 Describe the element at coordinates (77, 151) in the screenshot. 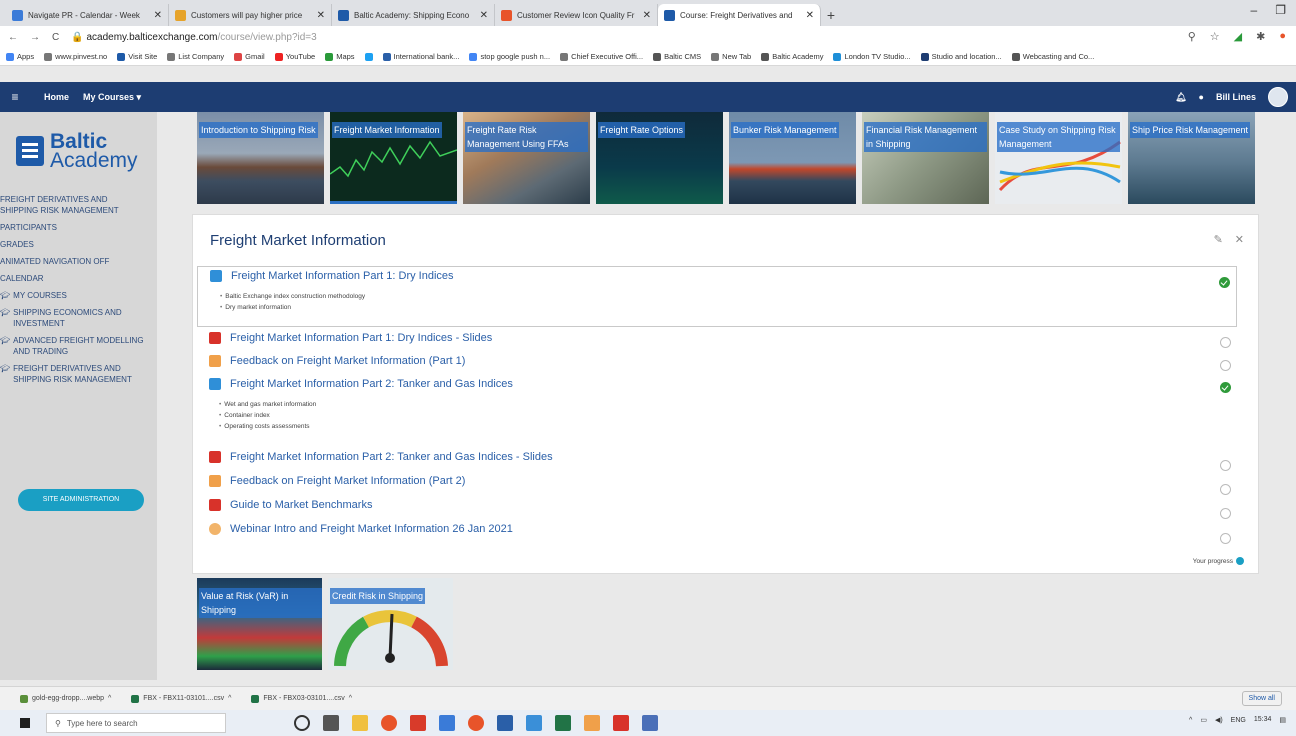

I see `baltic-academy-logo: Baltic Academy` at that location.